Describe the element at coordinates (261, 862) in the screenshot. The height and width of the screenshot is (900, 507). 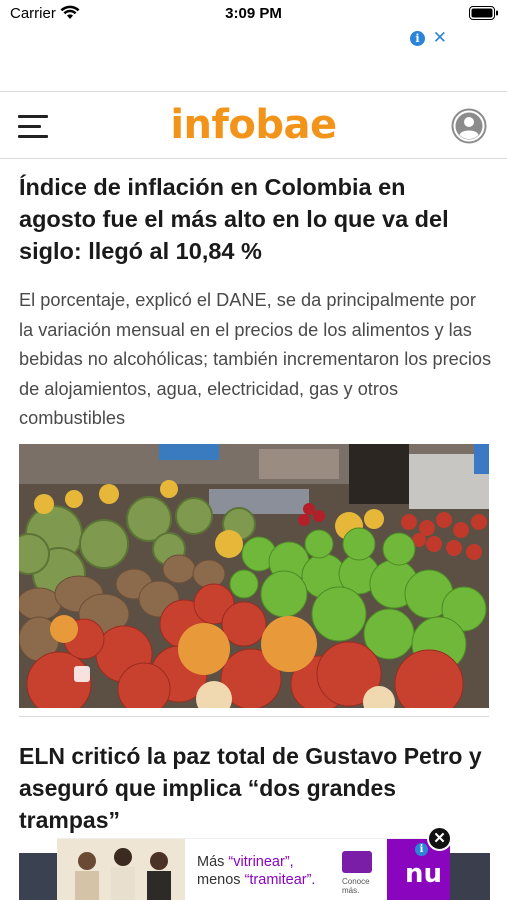
I see `ad-copy-line1-accent: “vitrinear”,` at that location.